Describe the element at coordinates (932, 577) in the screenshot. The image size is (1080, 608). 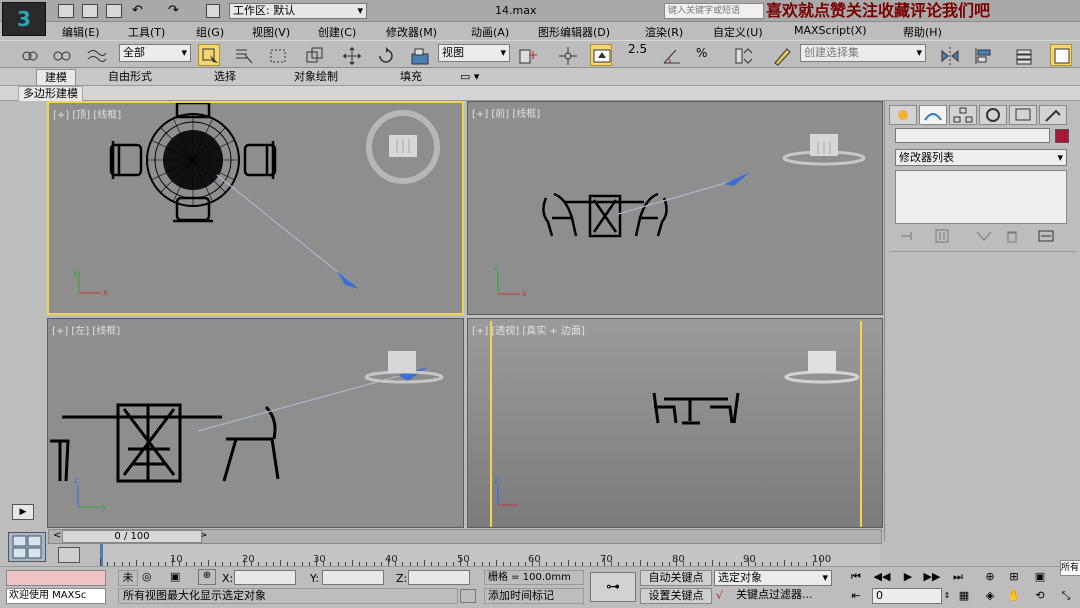
I see `next-frame-icon: ▶▶` at that location.